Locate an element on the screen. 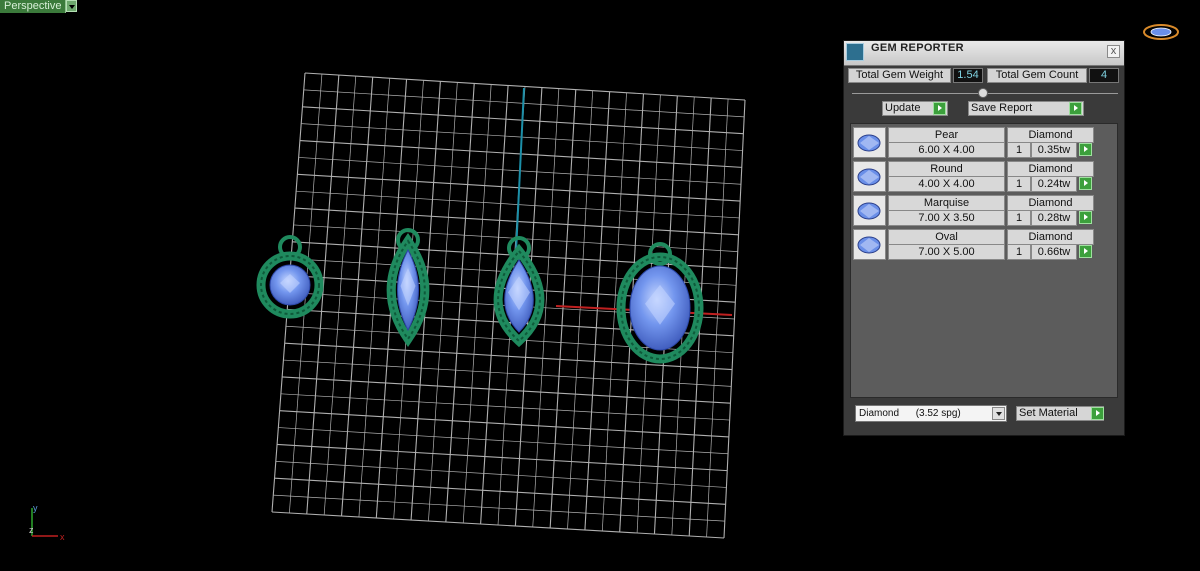 Image resolution: width=1200 pixels, height=571 pixels. axis-triad-icon: y z x is located at coordinates (47, 522).